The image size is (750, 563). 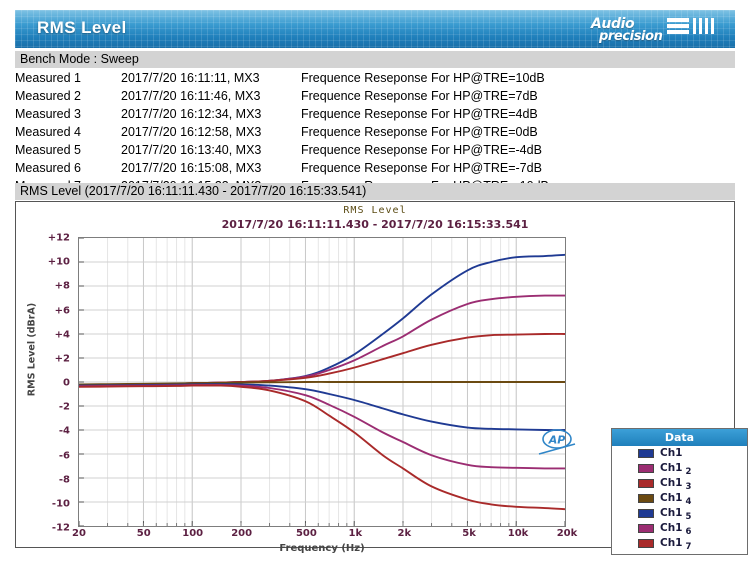 I want to click on y-axis-tick: -4, so click(x=64, y=431).